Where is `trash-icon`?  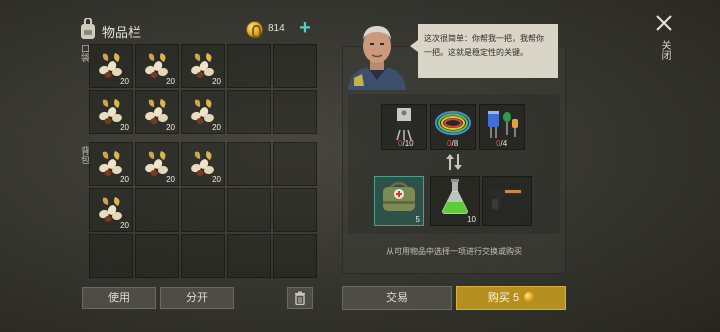
trash-icon is located at coordinates (300, 298).